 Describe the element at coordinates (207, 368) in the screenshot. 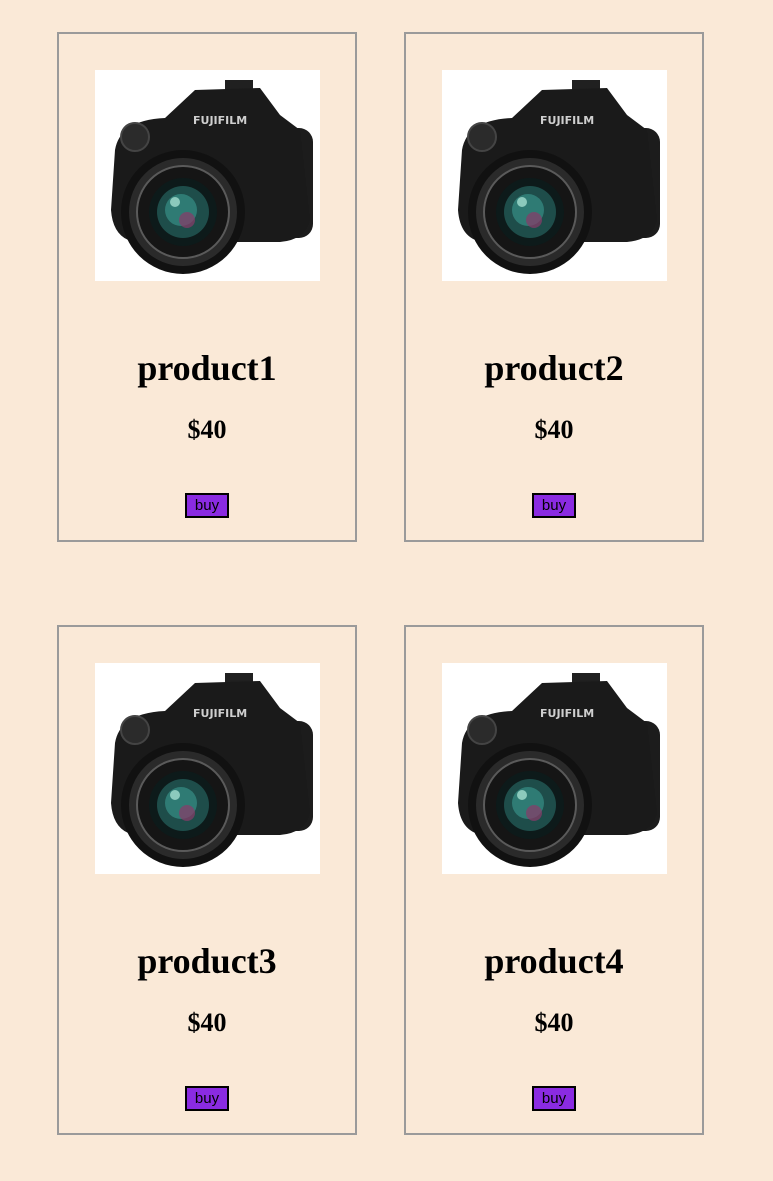

I see `product-name: product1` at that location.